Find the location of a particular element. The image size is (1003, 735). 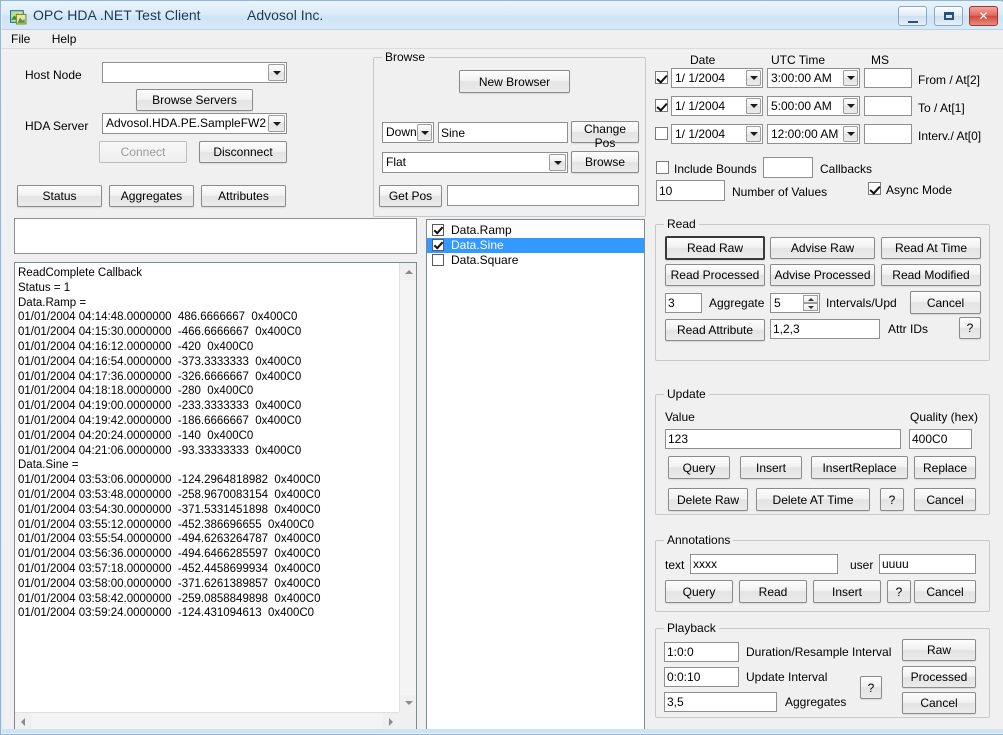

time-row-1-ms-input is located at coordinates (888, 106).